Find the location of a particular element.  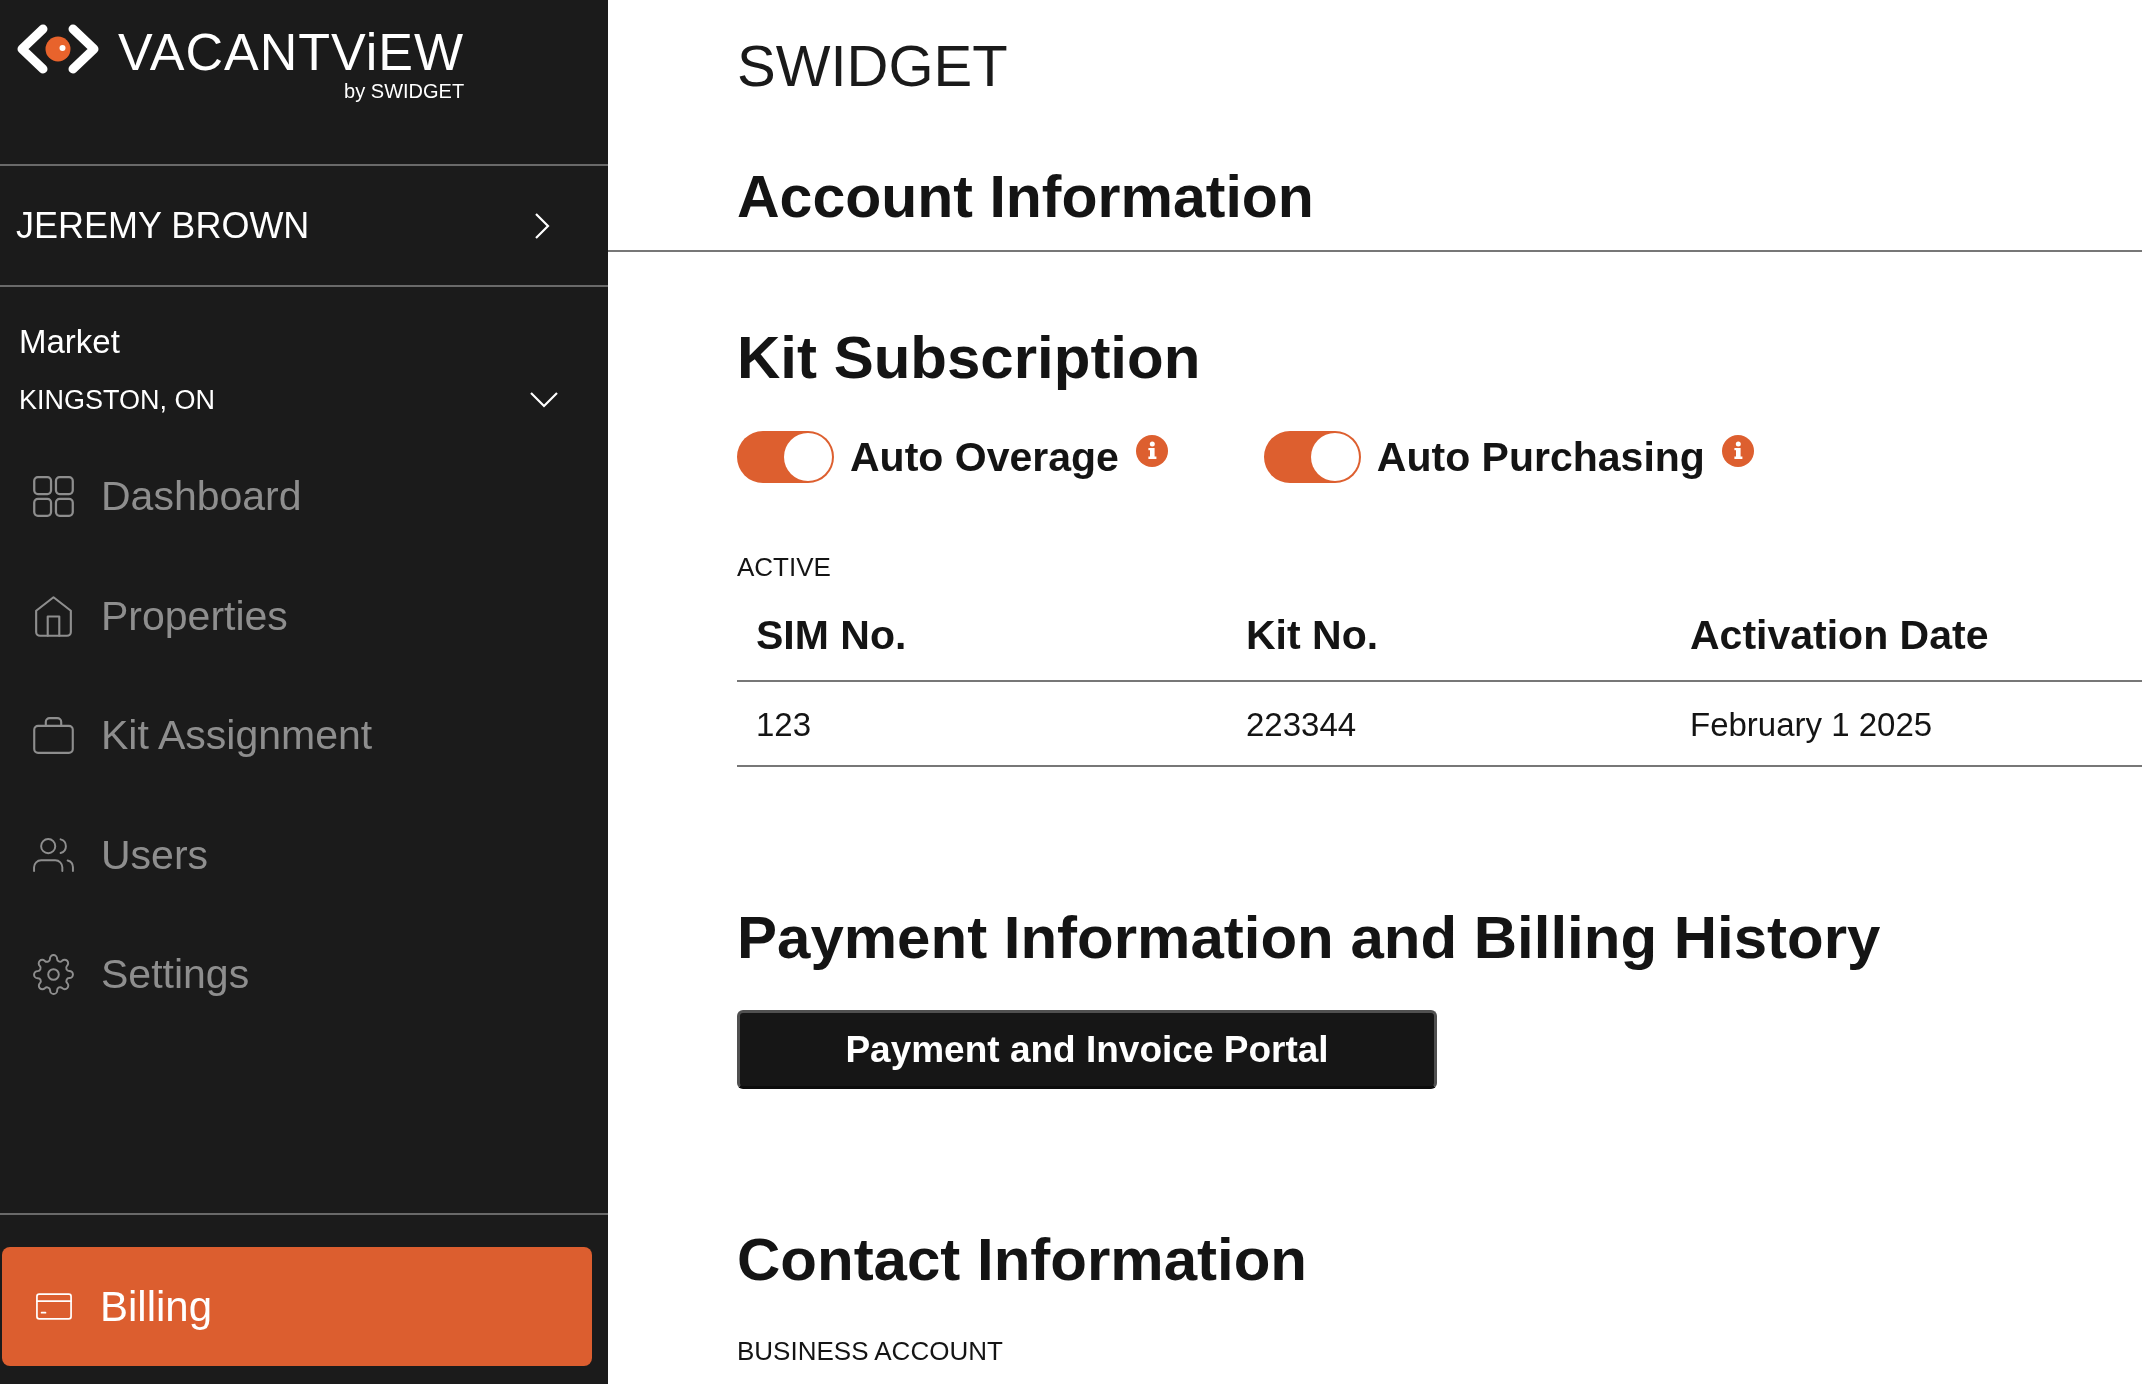

section-title: Contact Information is located at coordinates (1022, 1260).